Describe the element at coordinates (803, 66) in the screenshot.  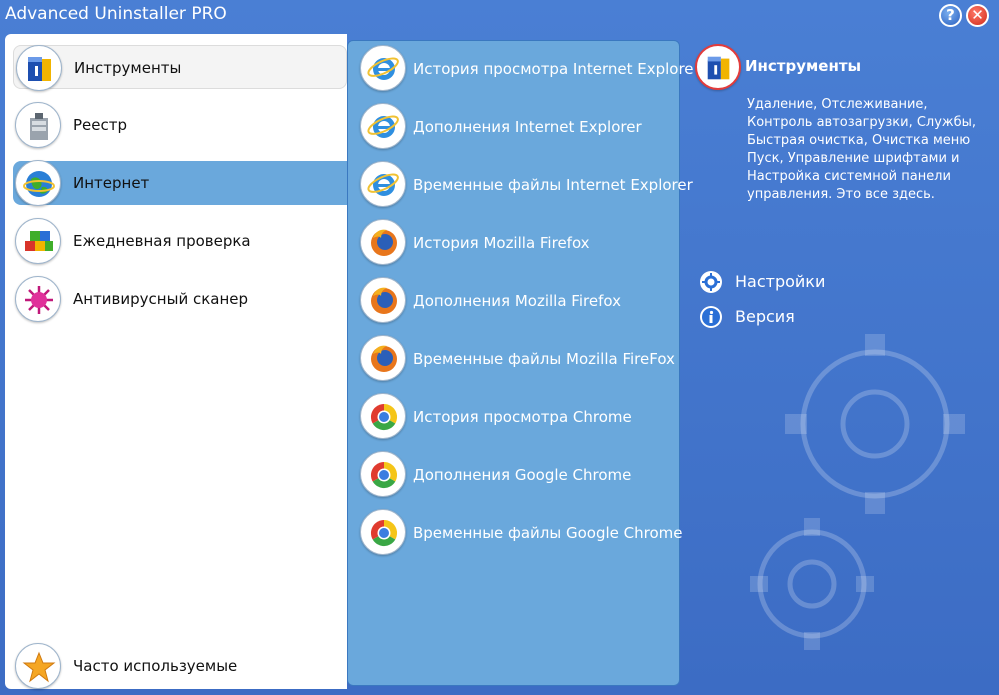
I see `info-title: Инструменты` at that location.